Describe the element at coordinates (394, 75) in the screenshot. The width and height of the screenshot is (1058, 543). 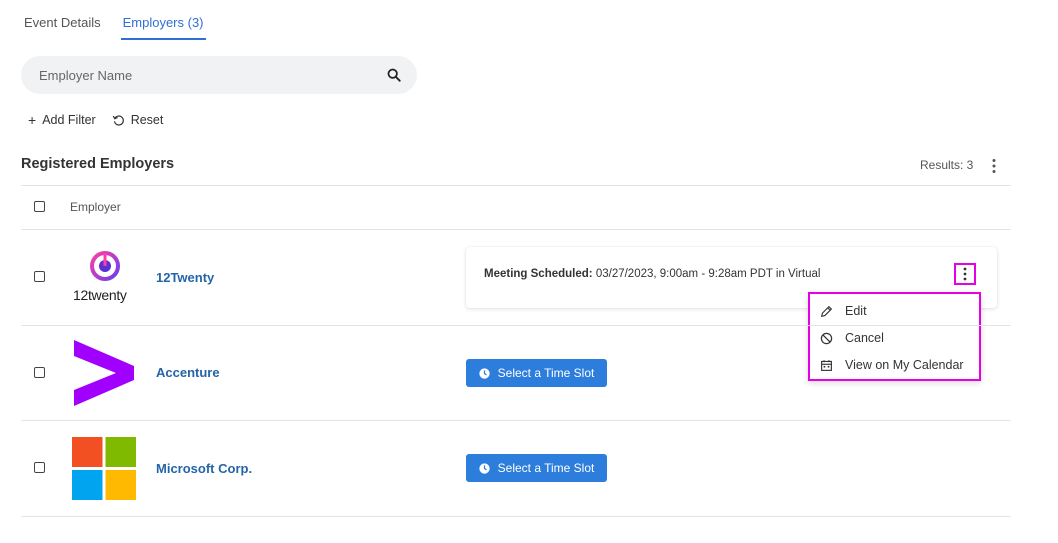
I see `search-icon` at that location.